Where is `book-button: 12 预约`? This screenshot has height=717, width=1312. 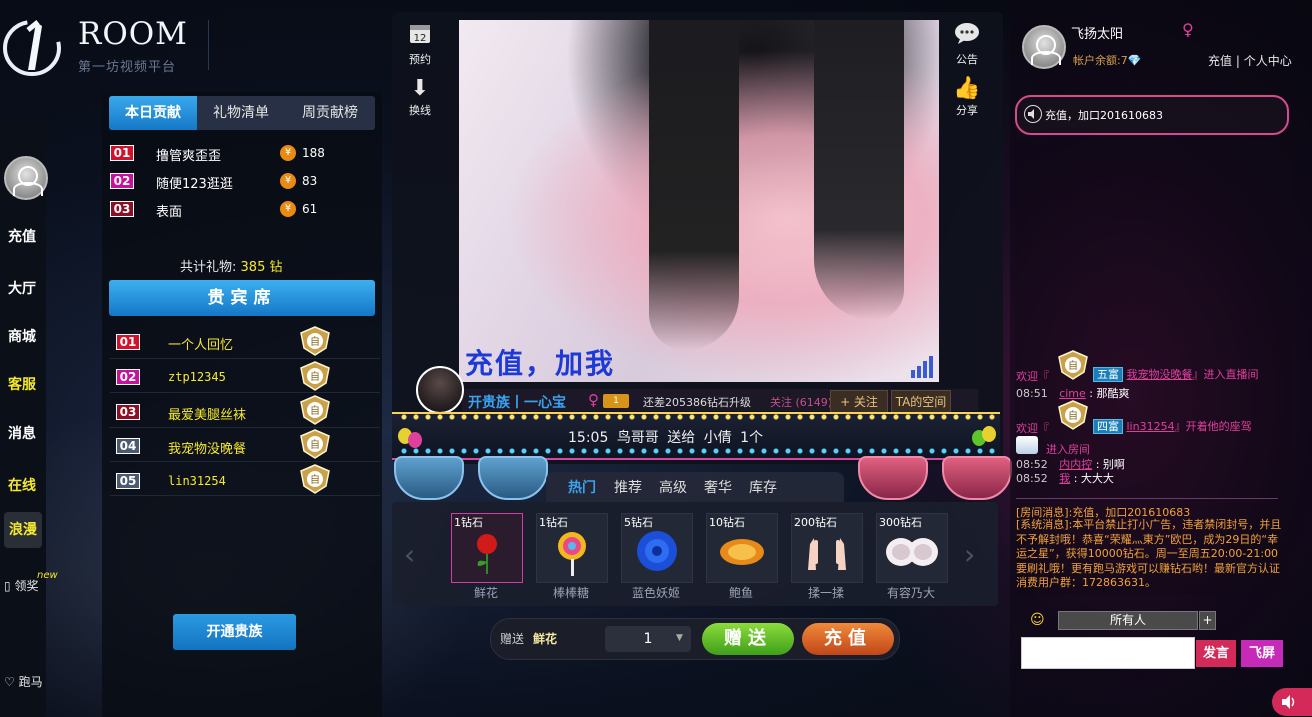 book-button: 12 预约 is located at coordinates (420, 44).